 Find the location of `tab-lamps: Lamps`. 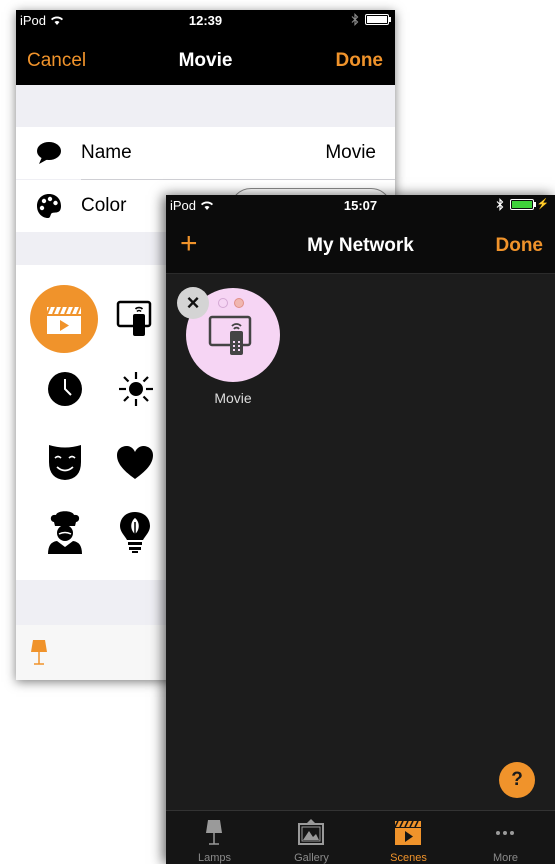

tab-lamps: Lamps is located at coordinates (214, 837).